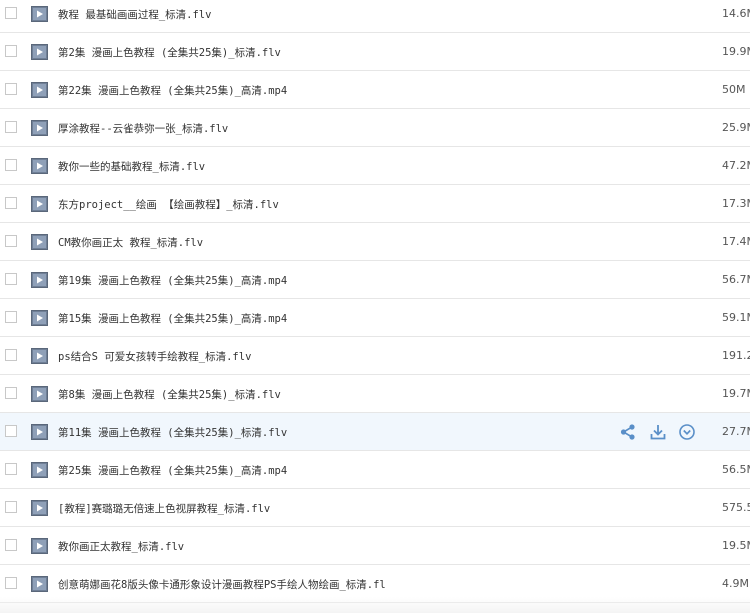 The height and width of the screenshot is (613, 750). Describe the element at coordinates (736, 393) in the screenshot. I see `file-size: 19.7M` at that location.